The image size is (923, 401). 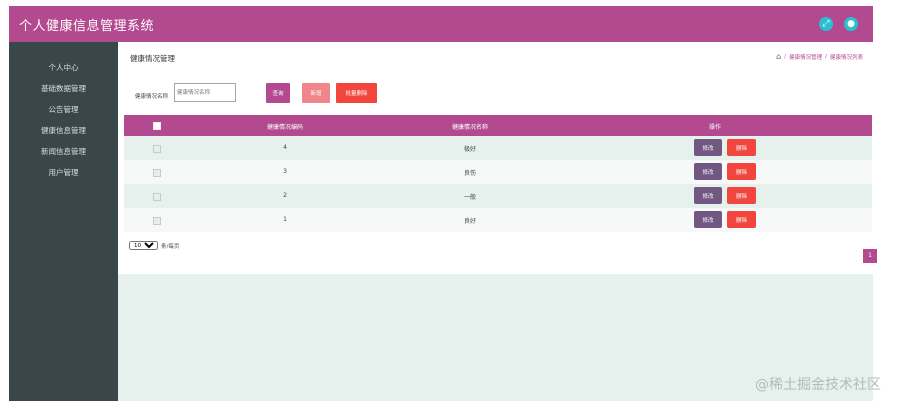 What do you see at coordinates (63, 221) in the screenshot?
I see `sidebar: 个人中心 基础数据管理 公告管理 健康信息管理 新闻信息管理 用户管理` at bounding box center [63, 221].